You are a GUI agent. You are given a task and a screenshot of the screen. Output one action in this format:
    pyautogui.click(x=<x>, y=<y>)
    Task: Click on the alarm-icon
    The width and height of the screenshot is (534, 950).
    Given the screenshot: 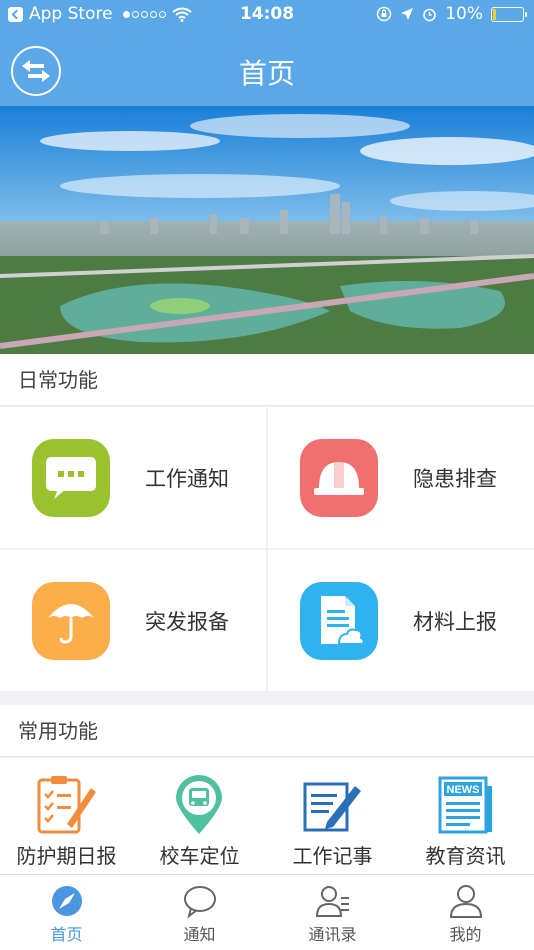 What is the action you would take?
    pyautogui.click(x=430, y=14)
    